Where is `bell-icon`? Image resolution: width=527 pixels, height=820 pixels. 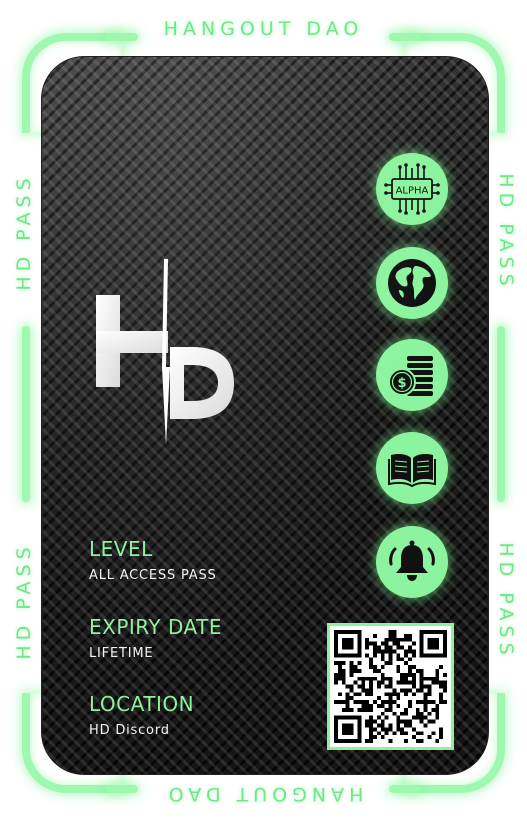 bell-icon is located at coordinates (412, 560).